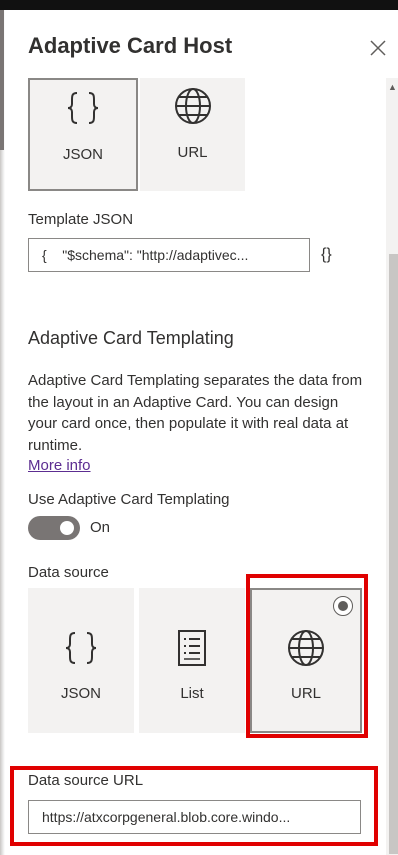 The width and height of the screenshot is (398, 855). Describe the element at coordinates (83, 134) in the screenshot. I see `template-source-json-tile: JSON` at that location.